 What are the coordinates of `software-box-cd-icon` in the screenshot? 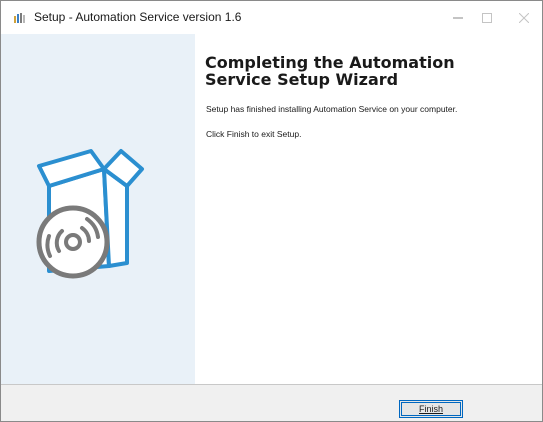 It's located at (90, 214).